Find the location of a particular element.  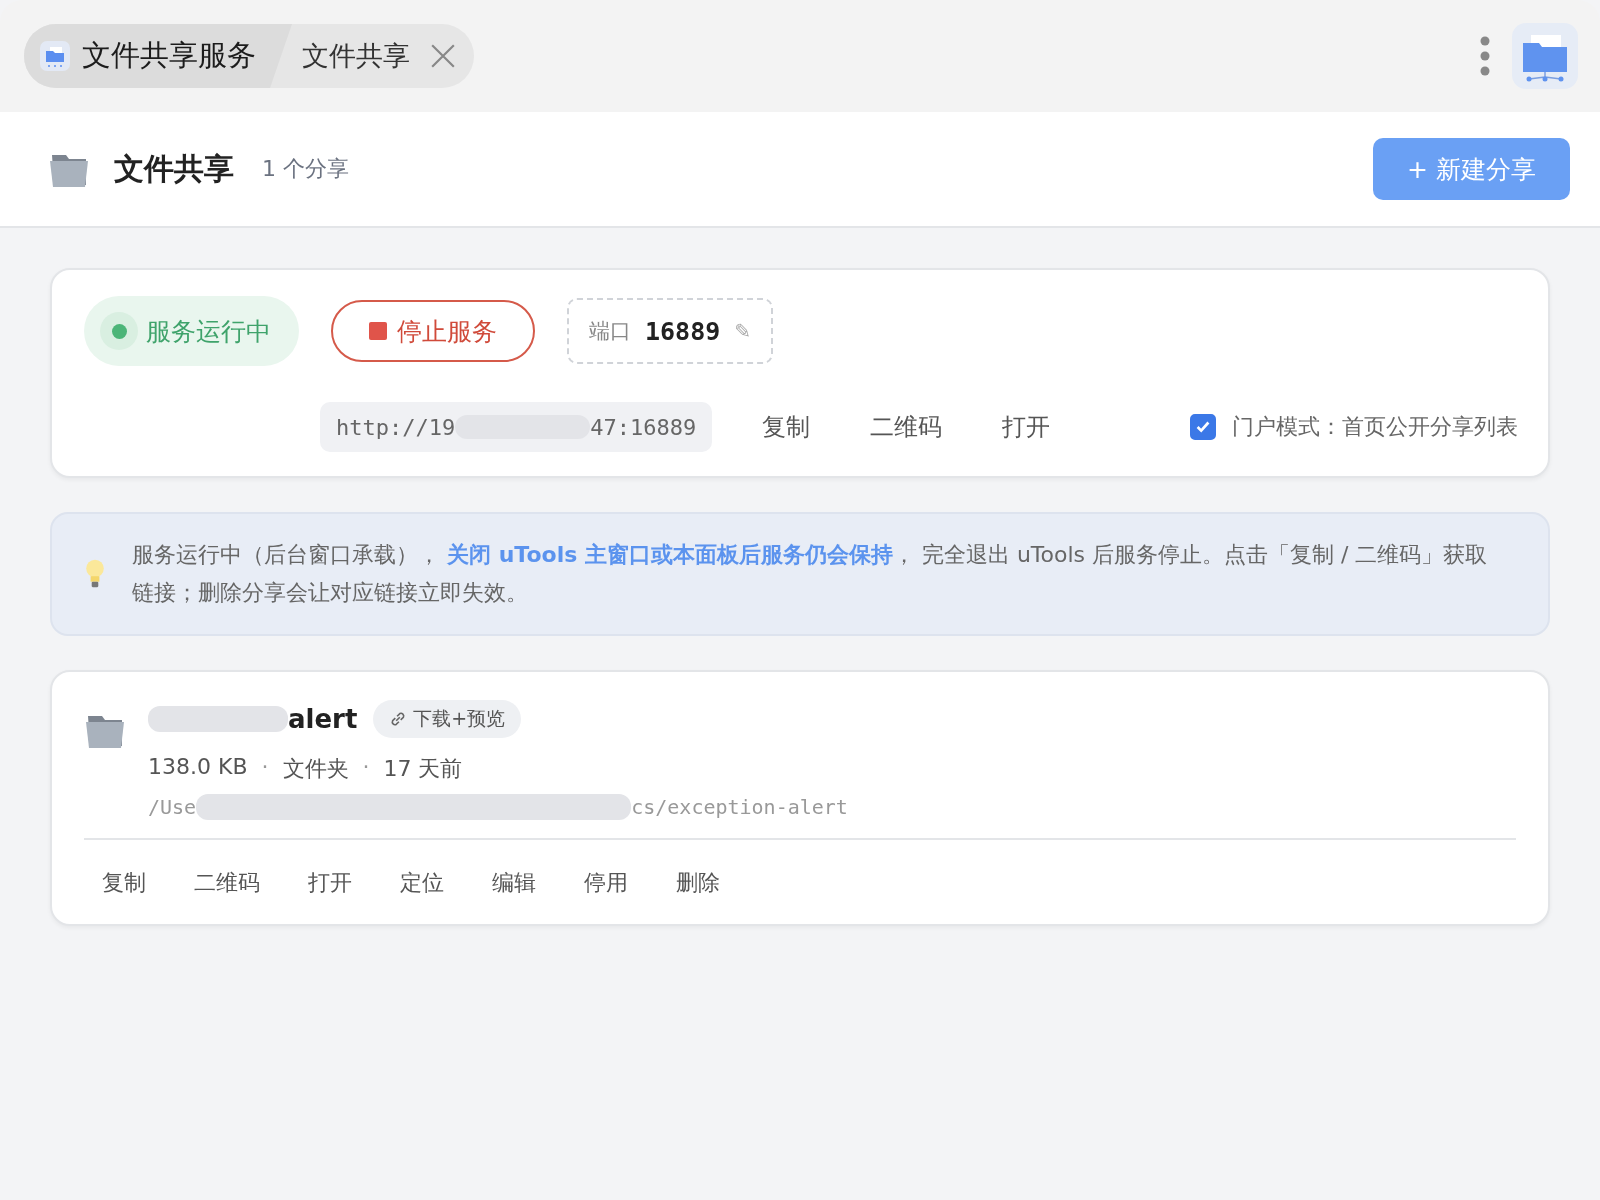

more-icon is located at coordinates (1485, 56).